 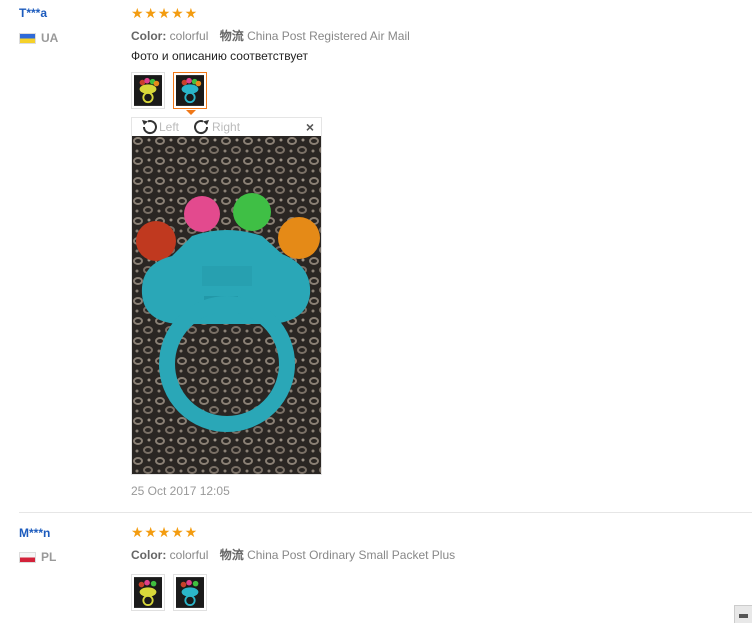 What do you see at coordinates (310, 127) in the screenshot?
I see `close-icon: ×` at bounding box center [310, 127].